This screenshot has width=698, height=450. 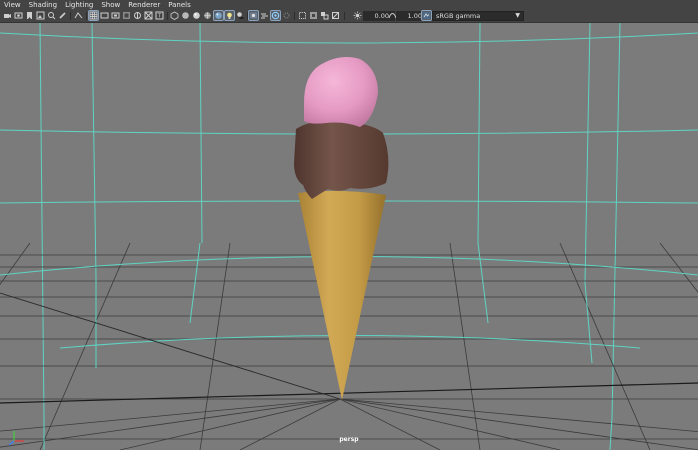 What do you see at coordinates (7, 15) in the screenshot?
I see `select-camera-icon` at bounding box center [7, 15].